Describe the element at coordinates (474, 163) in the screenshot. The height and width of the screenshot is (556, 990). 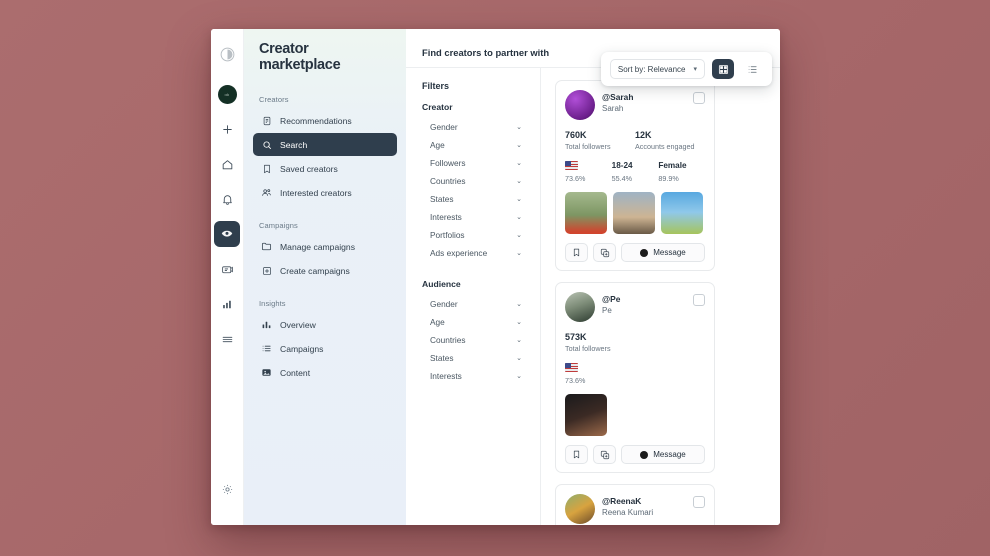
I see `filter-row-creator-followers: Followers ⌄` at that location.